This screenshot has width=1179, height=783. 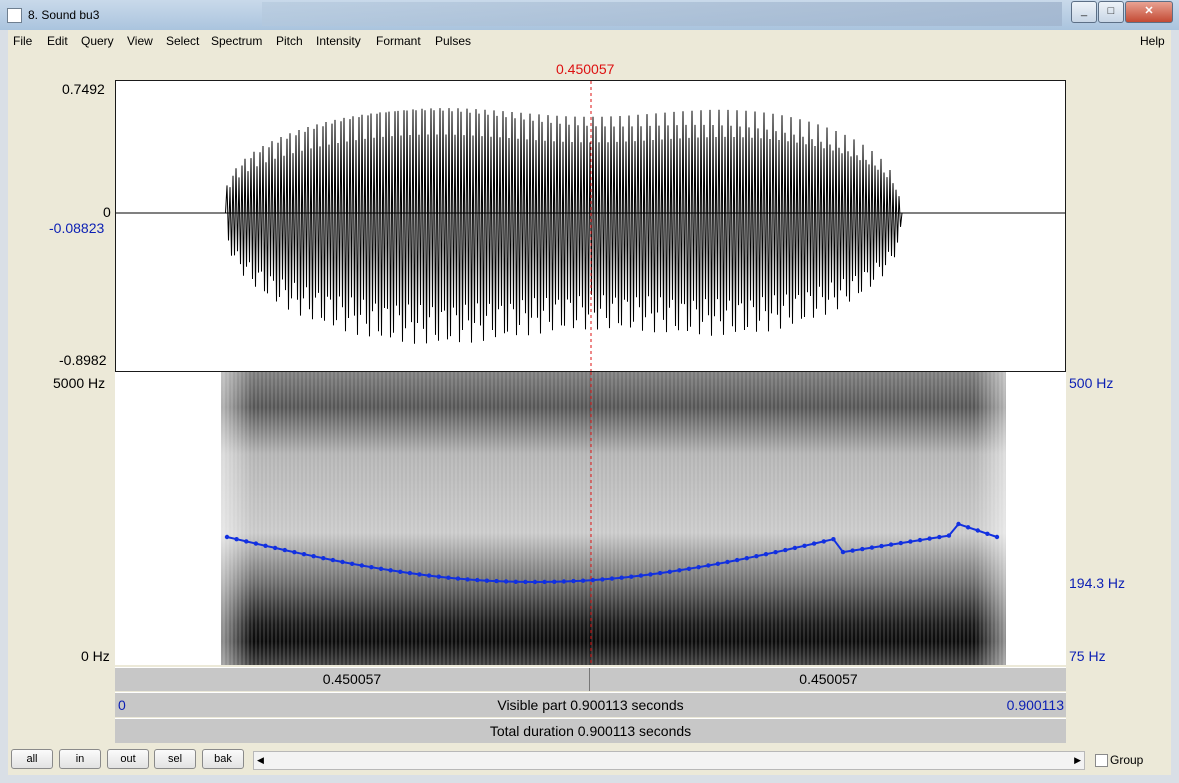 What do you see at coordinates (32, 759) in the screenshot?
I see `all-button: all` at bounding box center [32, 759].